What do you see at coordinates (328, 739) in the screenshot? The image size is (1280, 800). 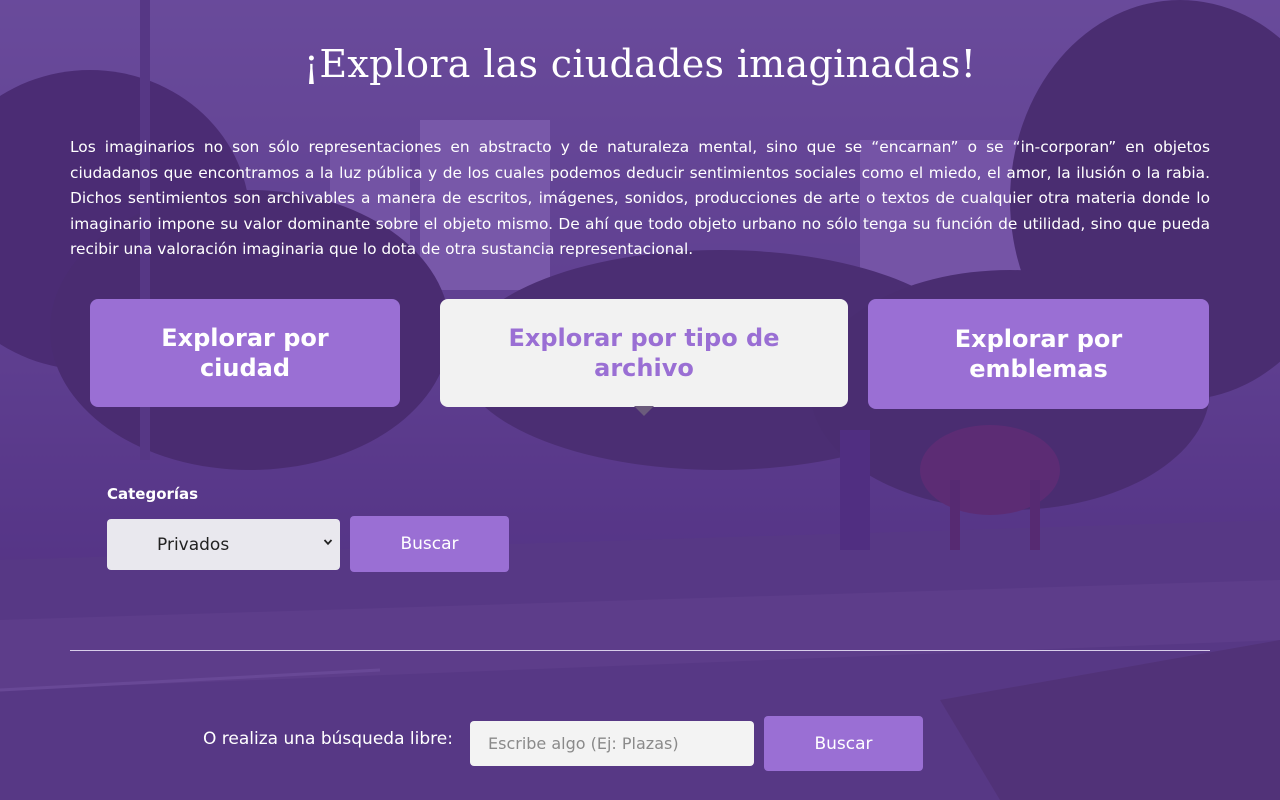 I see `free-search-label: O realiza una búsqueda libre:` at bounding box center [328, 739].